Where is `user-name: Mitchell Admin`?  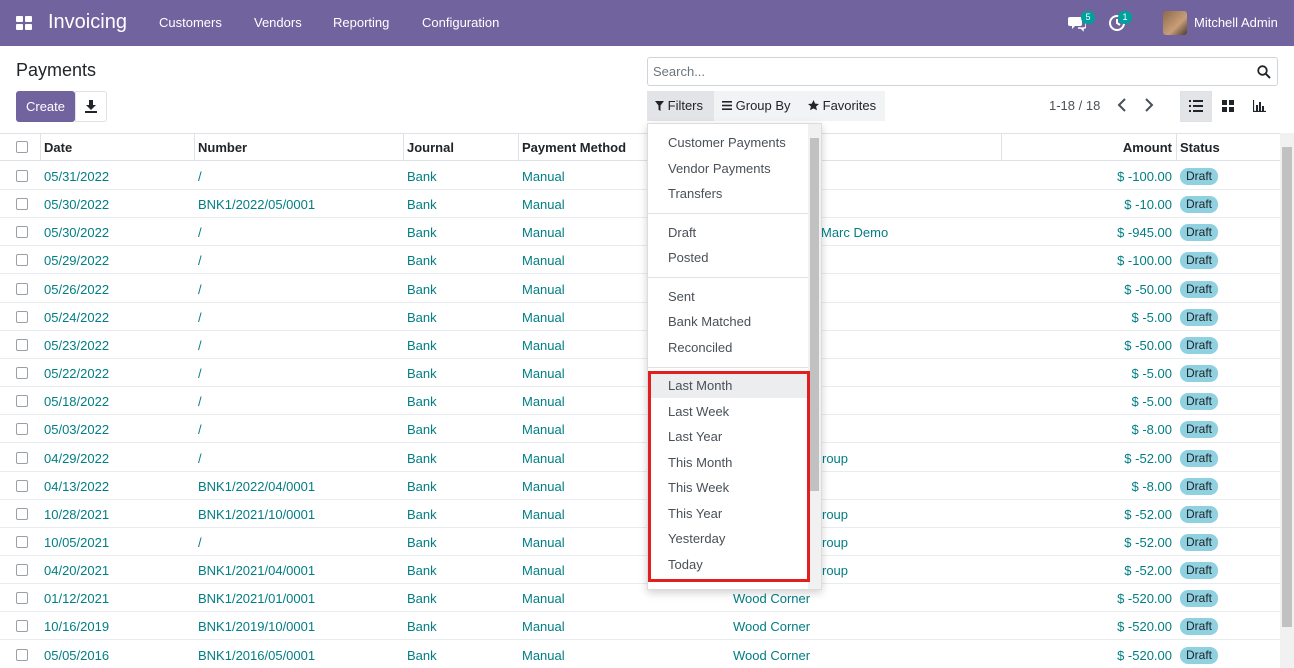 user-name: Mitchell Admin is located at coordinates (1236, 22).